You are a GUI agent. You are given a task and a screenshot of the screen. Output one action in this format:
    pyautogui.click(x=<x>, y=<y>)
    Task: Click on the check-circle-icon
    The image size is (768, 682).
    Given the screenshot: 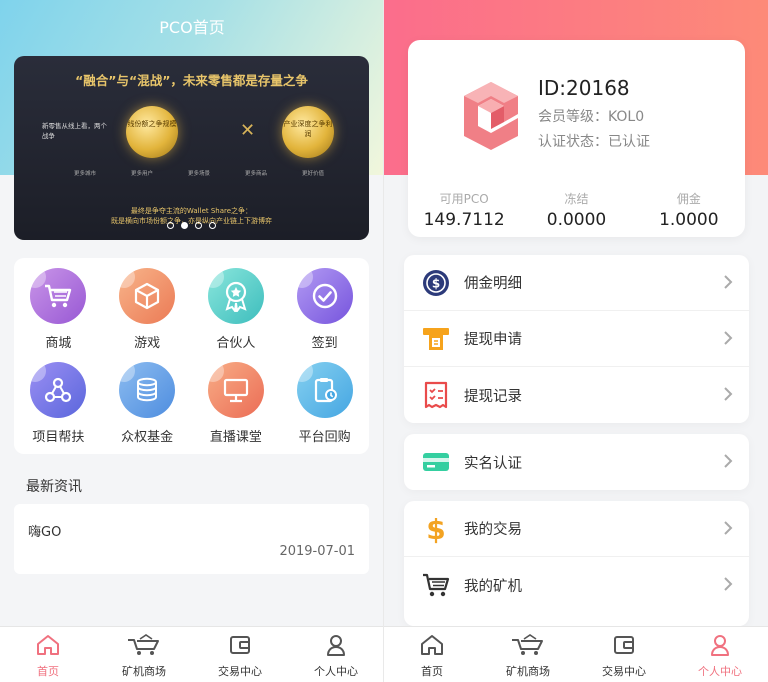 What is the action you would take?
    pyautogui.click(x=321, y=295)
    